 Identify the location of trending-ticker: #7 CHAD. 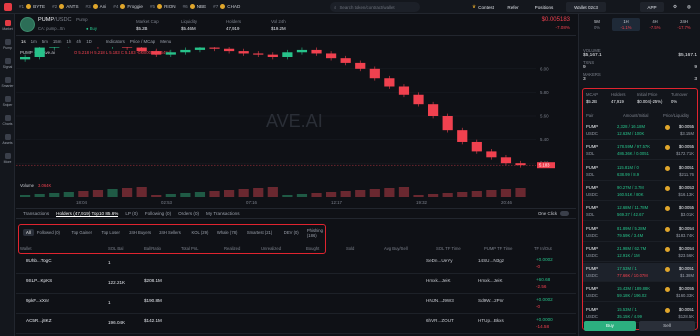
(226, 6).